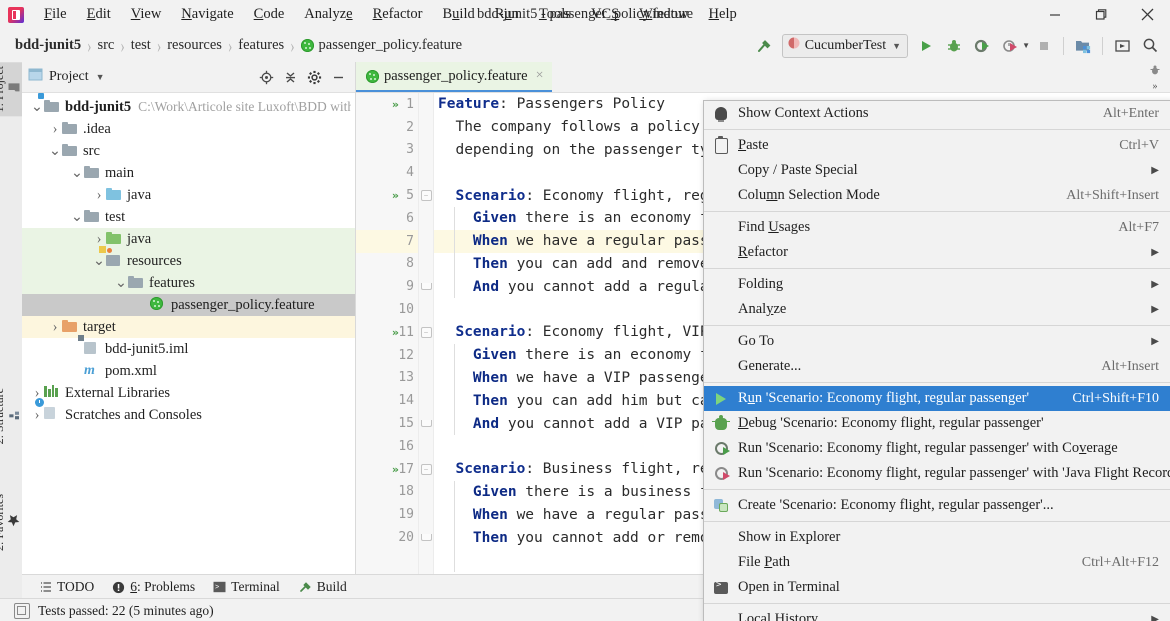  I want to click on tree-item-external-libraries: › External Libraries, so click(188, 393).